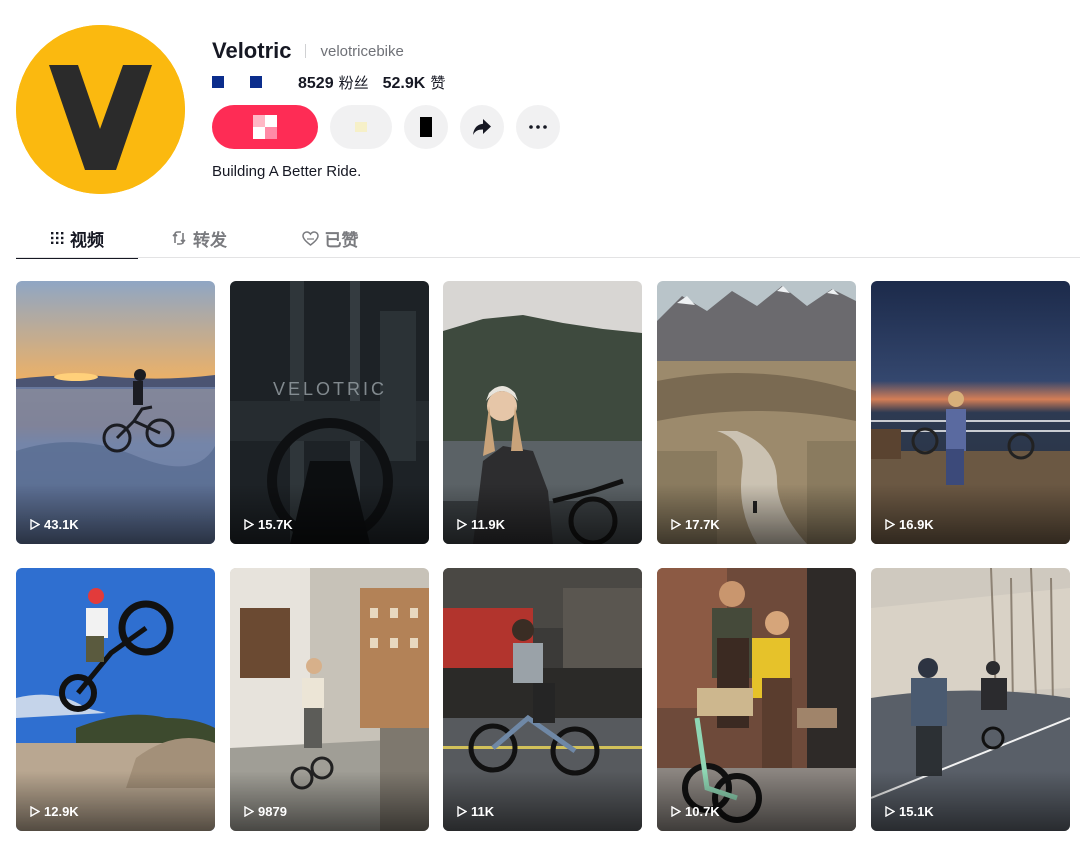 This screenshot has height=847, width=1080. What do you see at coordinates (115, 699) in the screenshot?
I see `video-card: 12.9K` at bounding box center [115, 699].